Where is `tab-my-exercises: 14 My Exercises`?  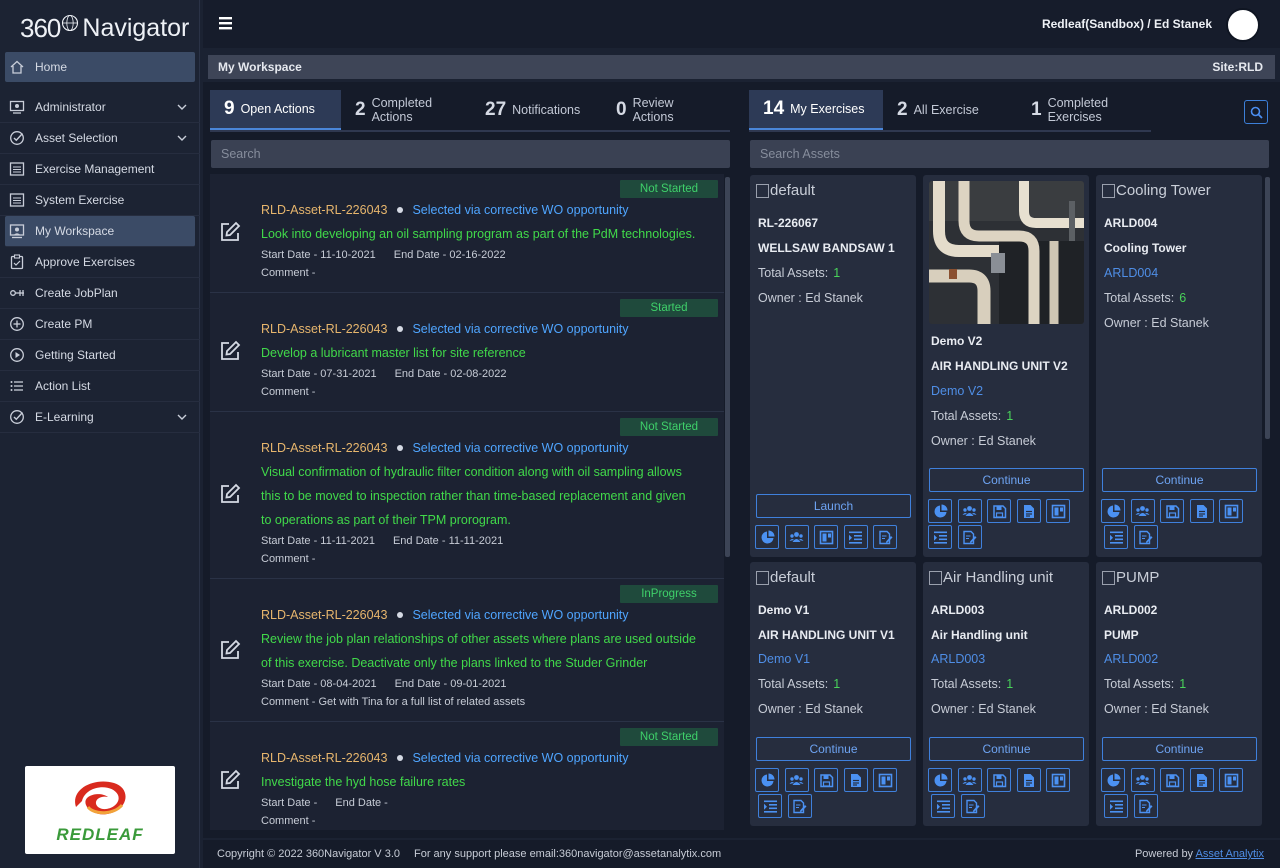 tab-my-exercises: 14 My Exercises is located at coordinates (816, 110).